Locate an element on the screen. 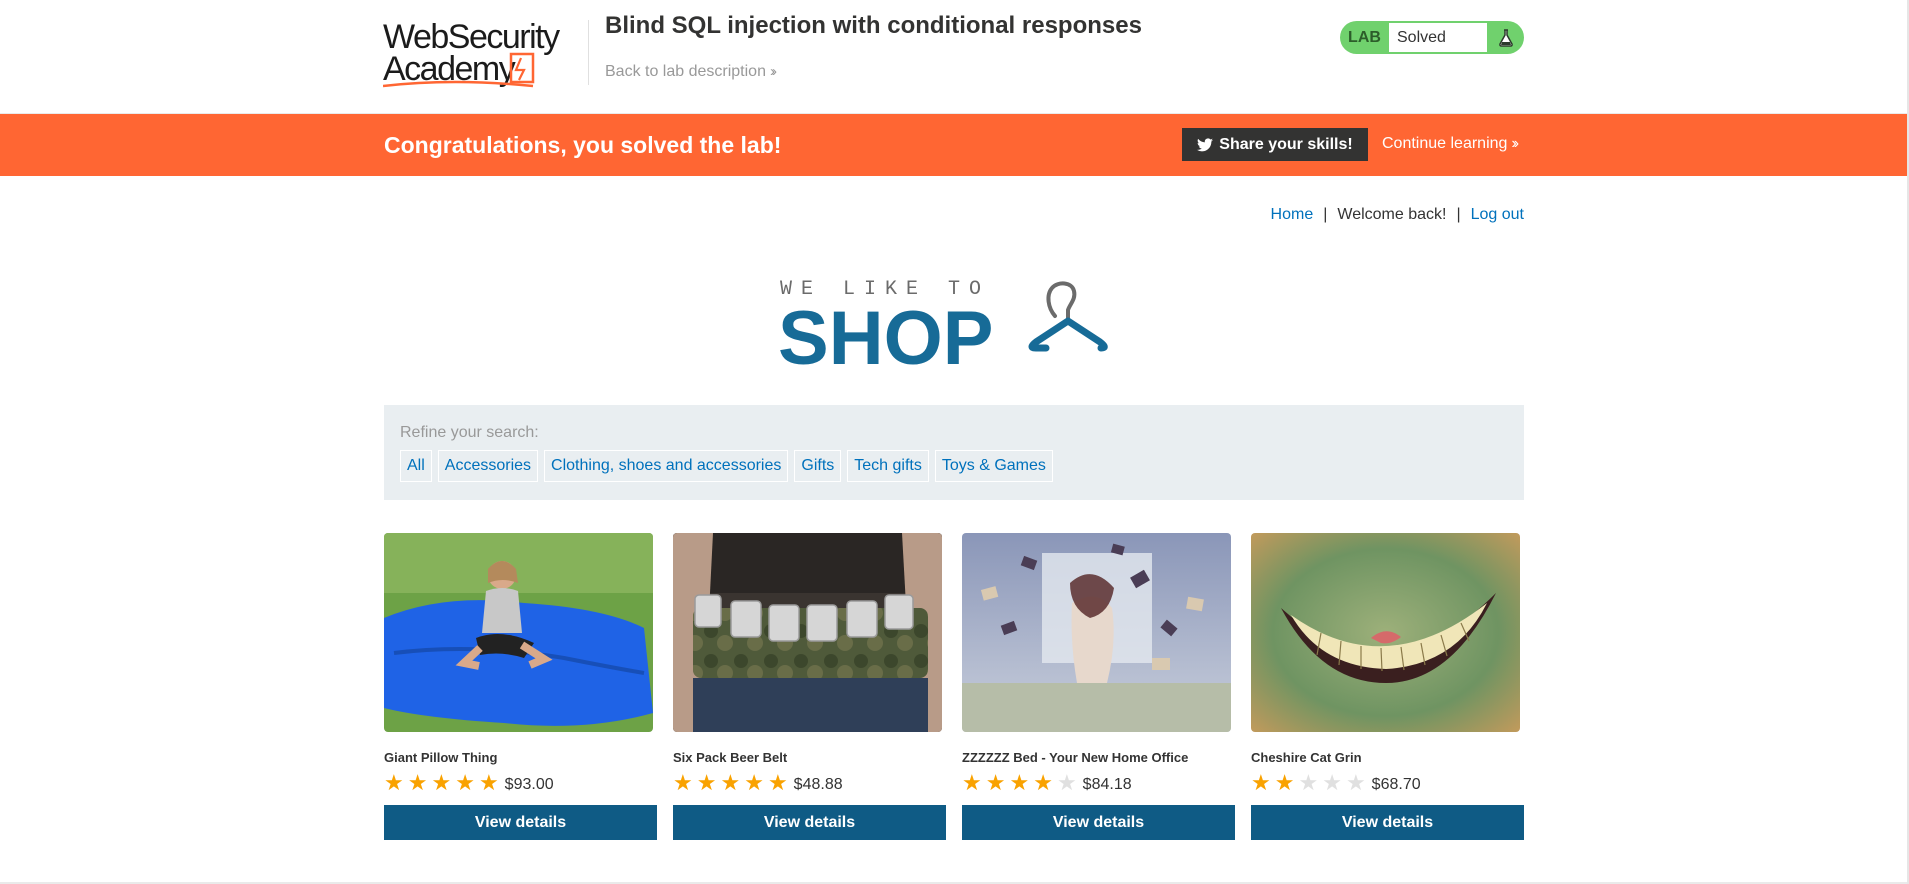 The width and height of the screenshot is (1909, 884). hanger-icon is located at coordinates (1068, 316).